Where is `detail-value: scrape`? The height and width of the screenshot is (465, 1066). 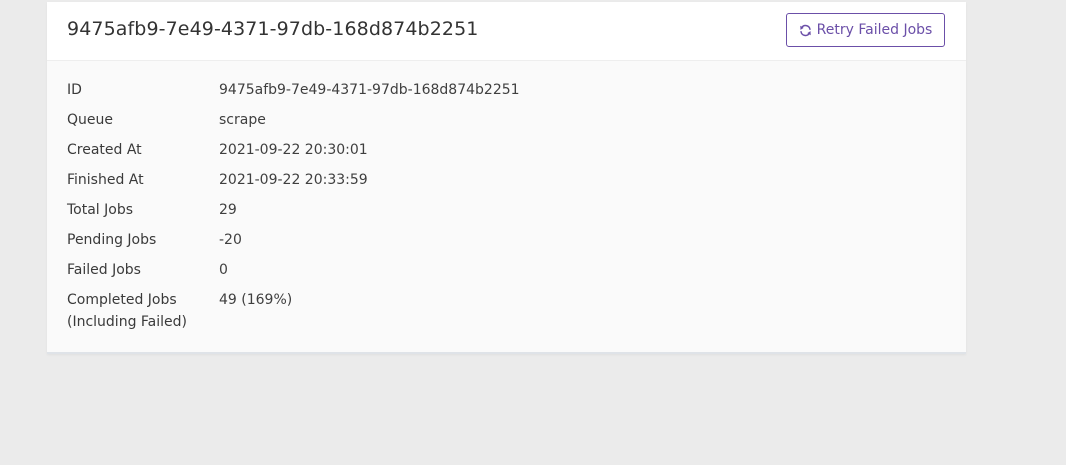
detail-value: scrape is located at coordinates (242, 120).